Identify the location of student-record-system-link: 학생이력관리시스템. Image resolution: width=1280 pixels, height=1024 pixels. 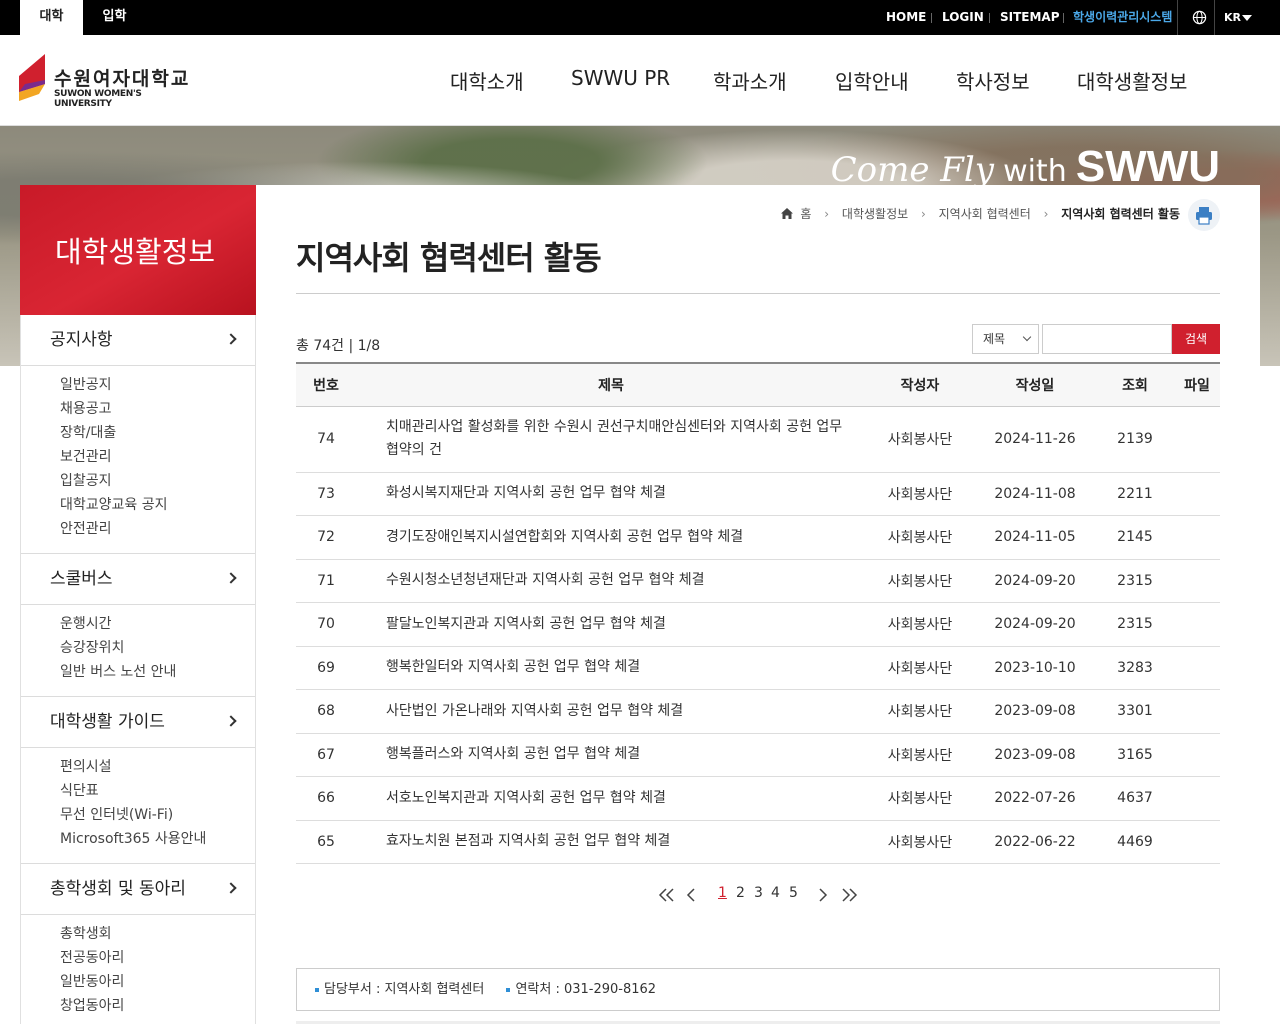
(1122, 17).